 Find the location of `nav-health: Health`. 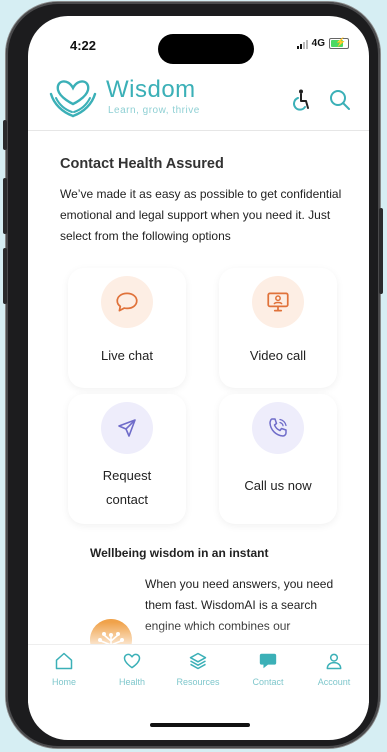

nav-health: Health is located at coordinates (132, 669).